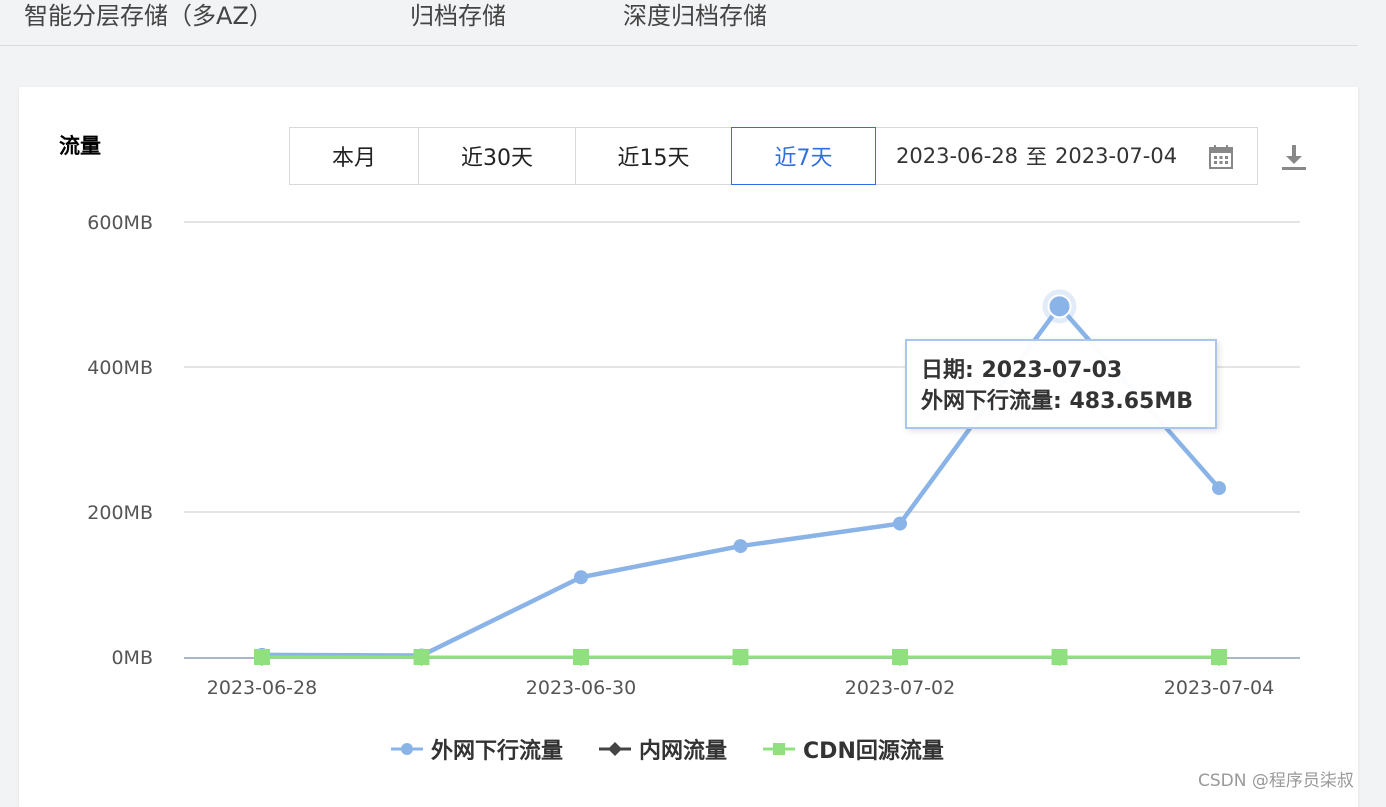 Image resolution: width=1386 pixels, height=807 pixels. Describe the element at coordinates (497, 751) in the screenshot. I see `legend-label: 外网下行流量` at that location.